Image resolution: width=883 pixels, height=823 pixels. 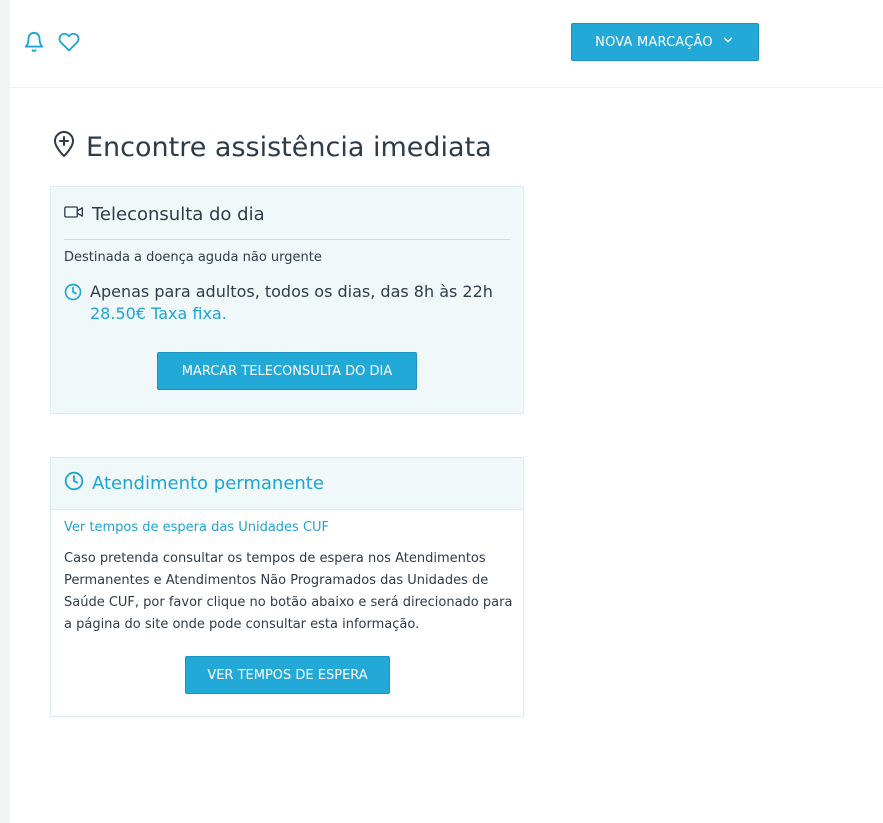 What do you see at coordinates (178, 214) in the screenshot?
I see `teleconsulta-title: Teleconsulta do dia` at bounding box center [178, 214].